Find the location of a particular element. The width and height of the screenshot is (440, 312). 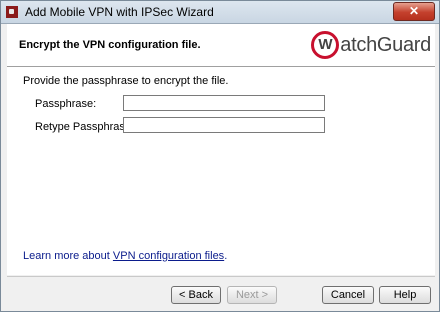

passphrase-label: Passphrase: is located at coordinates (66, 104).